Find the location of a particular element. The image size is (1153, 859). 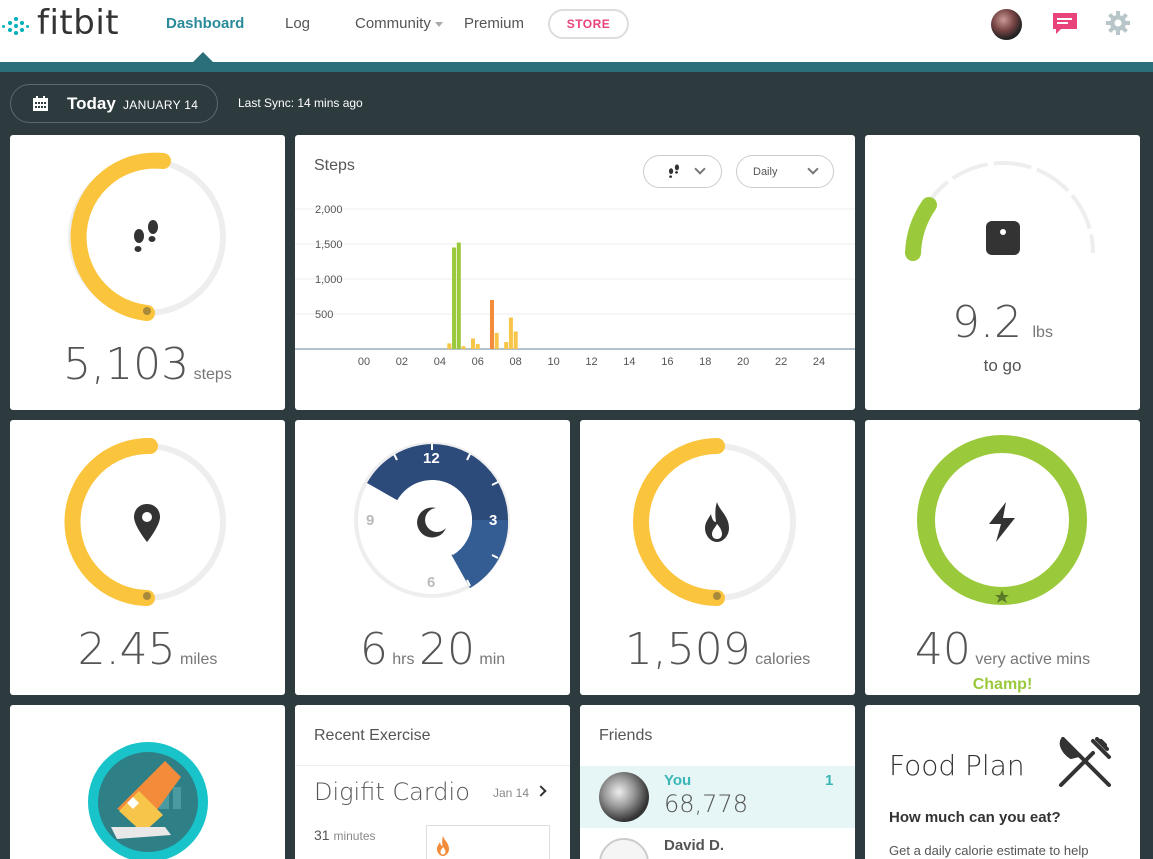

steps-value: 5,103 is located at coordinates (126, 364).